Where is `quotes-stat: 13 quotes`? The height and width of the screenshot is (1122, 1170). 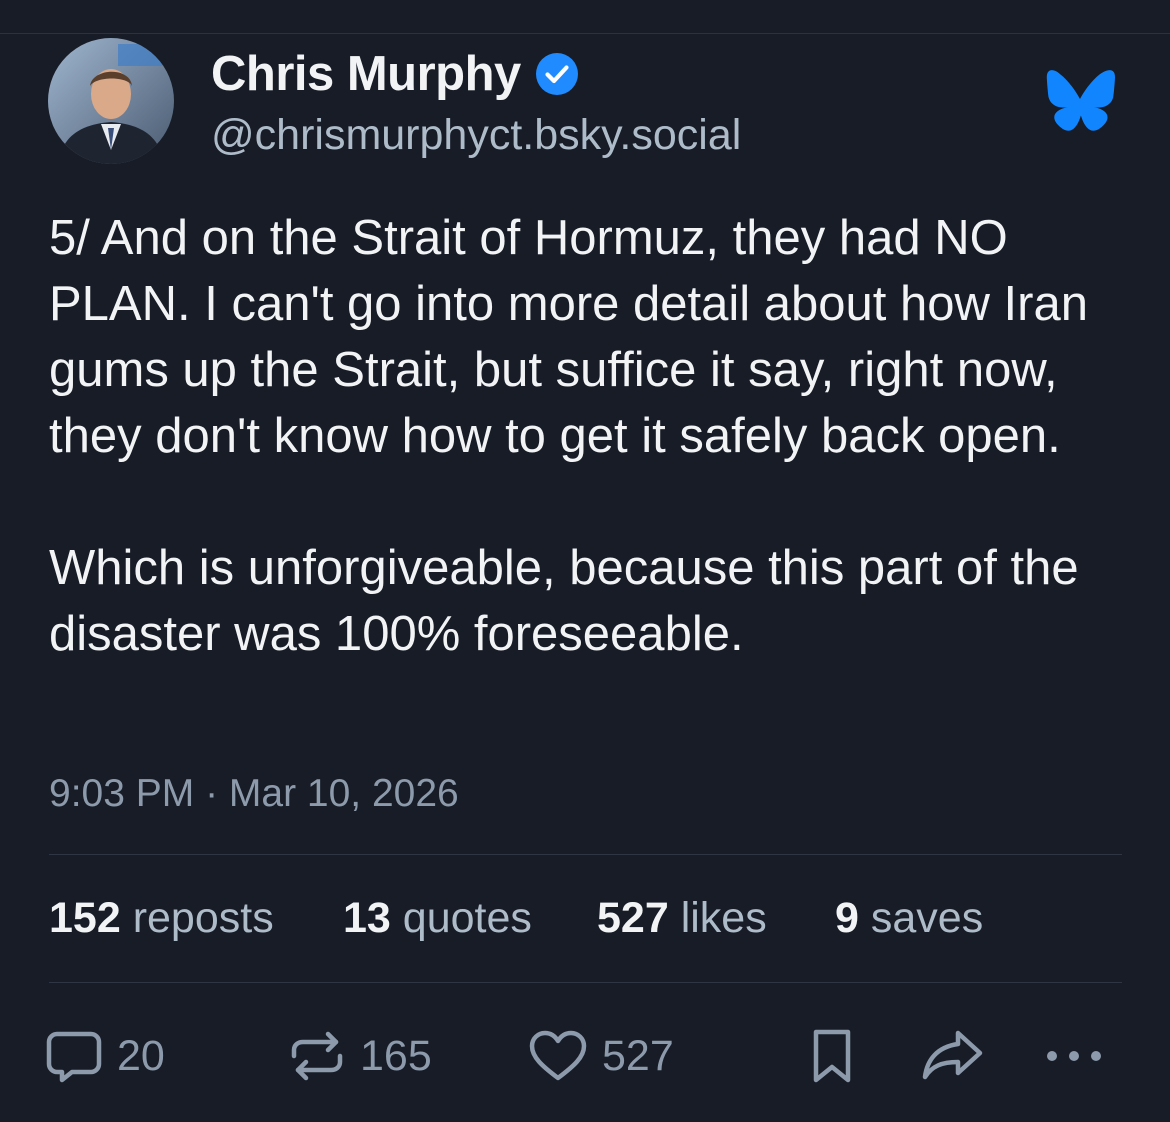
quotes-stat: 13 quotes is located at coordinates (437, 918).